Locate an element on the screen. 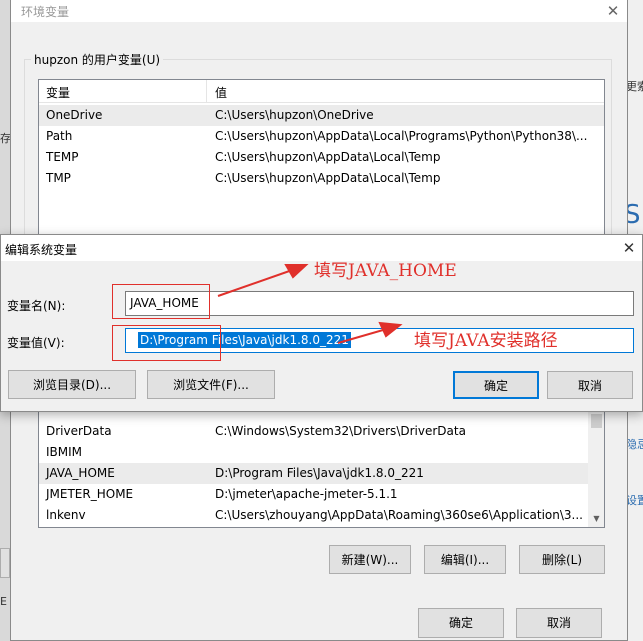 This screenshot has height=641, width=643. annotation-name-hint: 填写JAVA_HOME is located at coordinates (385, 271).